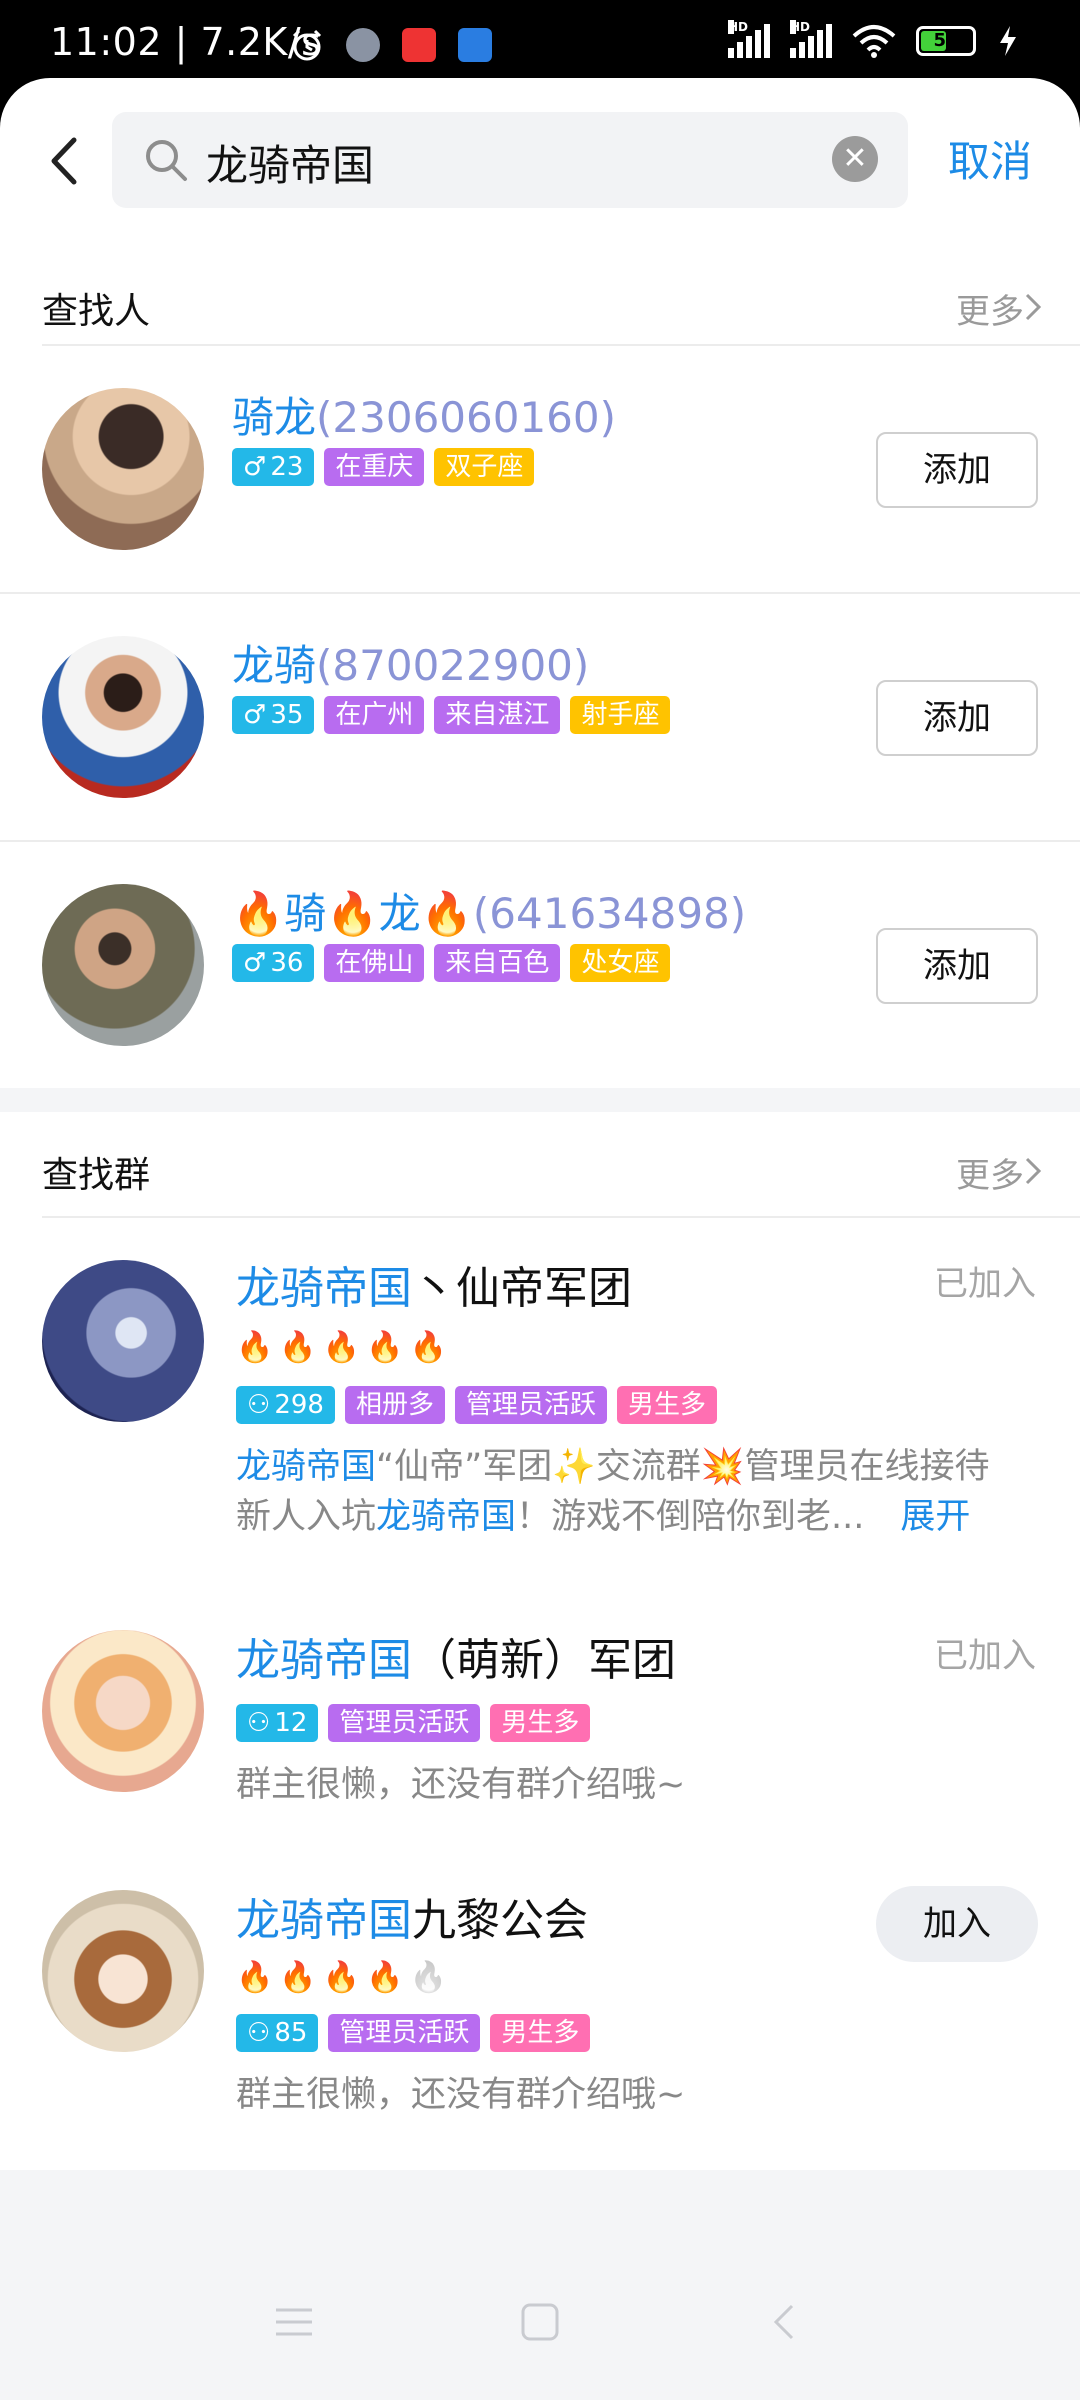 This screenshot has width=1080, height=2400. I want to click on status-time: 11:02 | 7.2K/s, so click(186, 42).